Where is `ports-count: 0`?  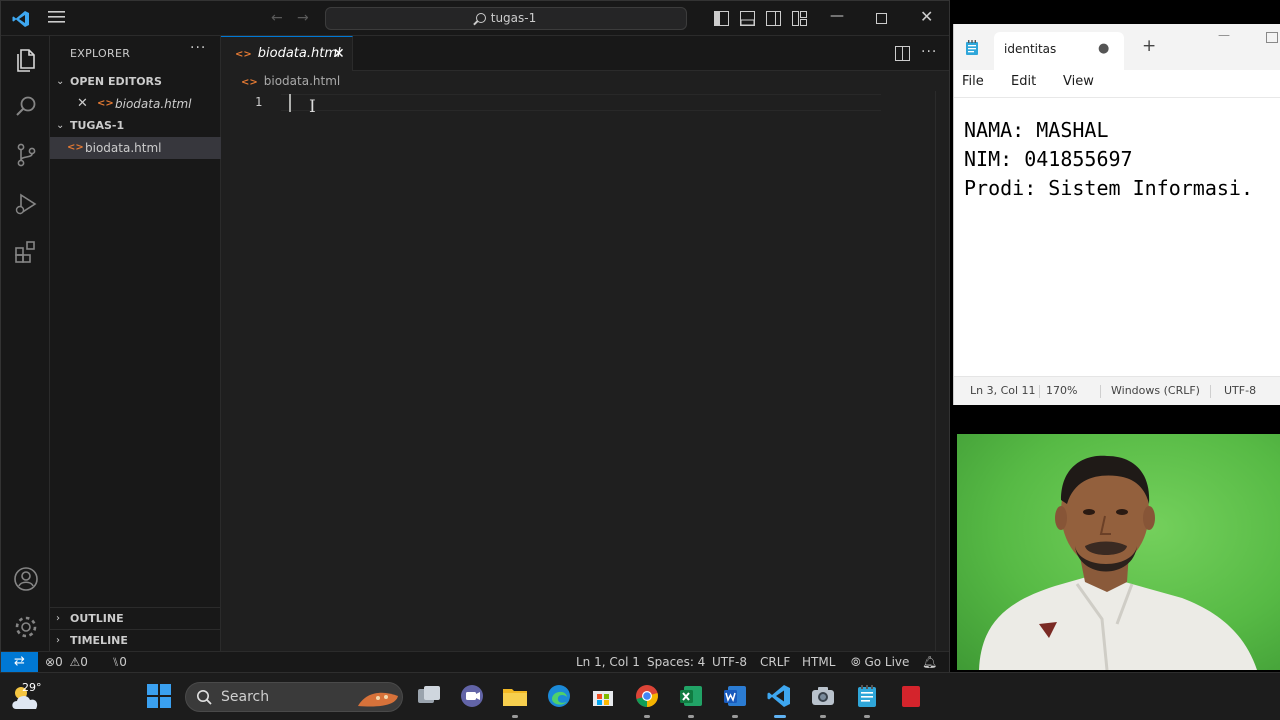 ports-count: 0 is located at coordinates (123, 662).